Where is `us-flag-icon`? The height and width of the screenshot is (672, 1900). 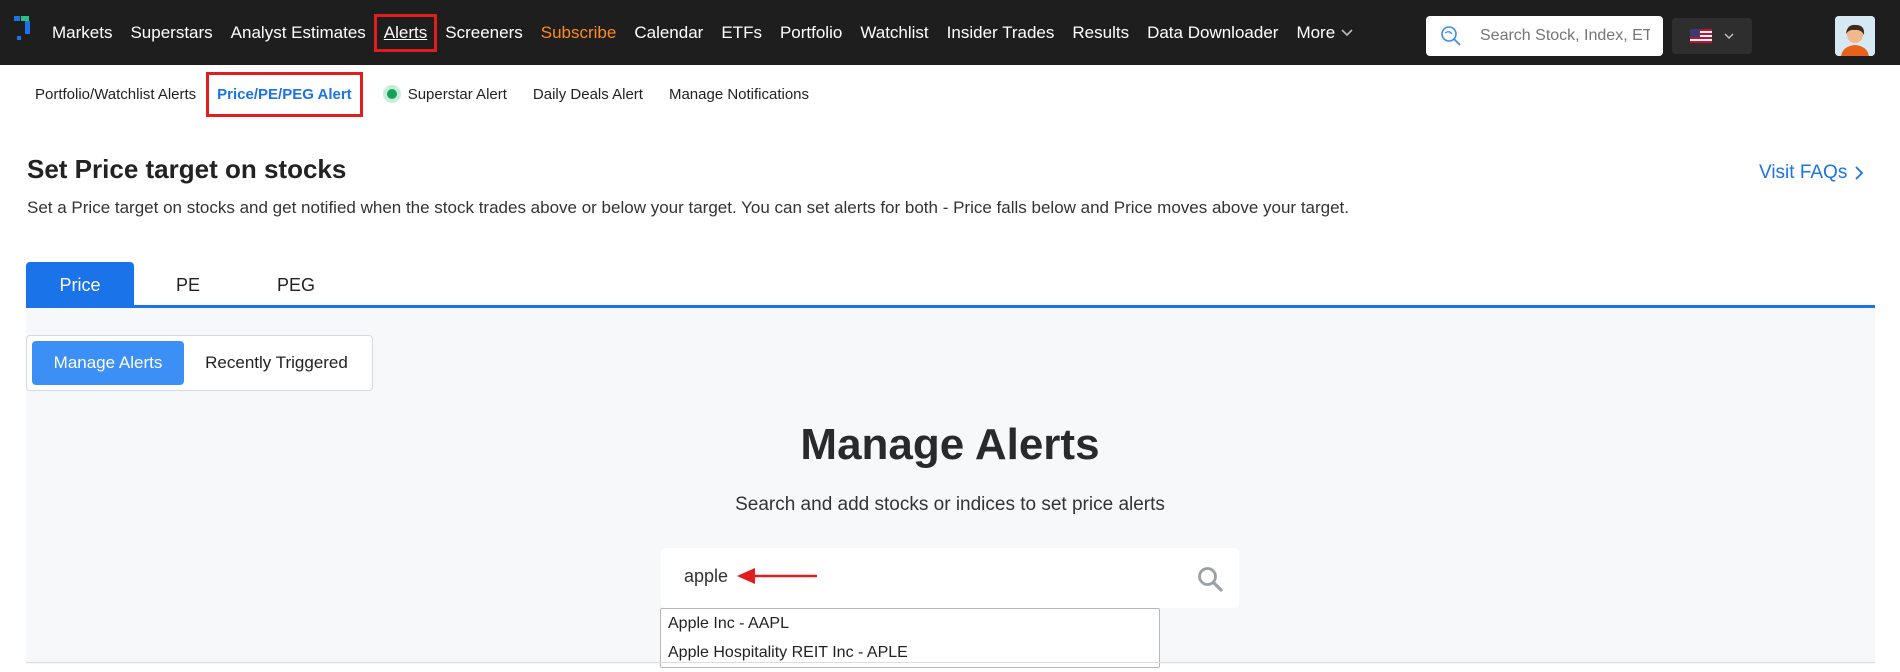
us-flag-icon is located at coordinates (1701, 36).